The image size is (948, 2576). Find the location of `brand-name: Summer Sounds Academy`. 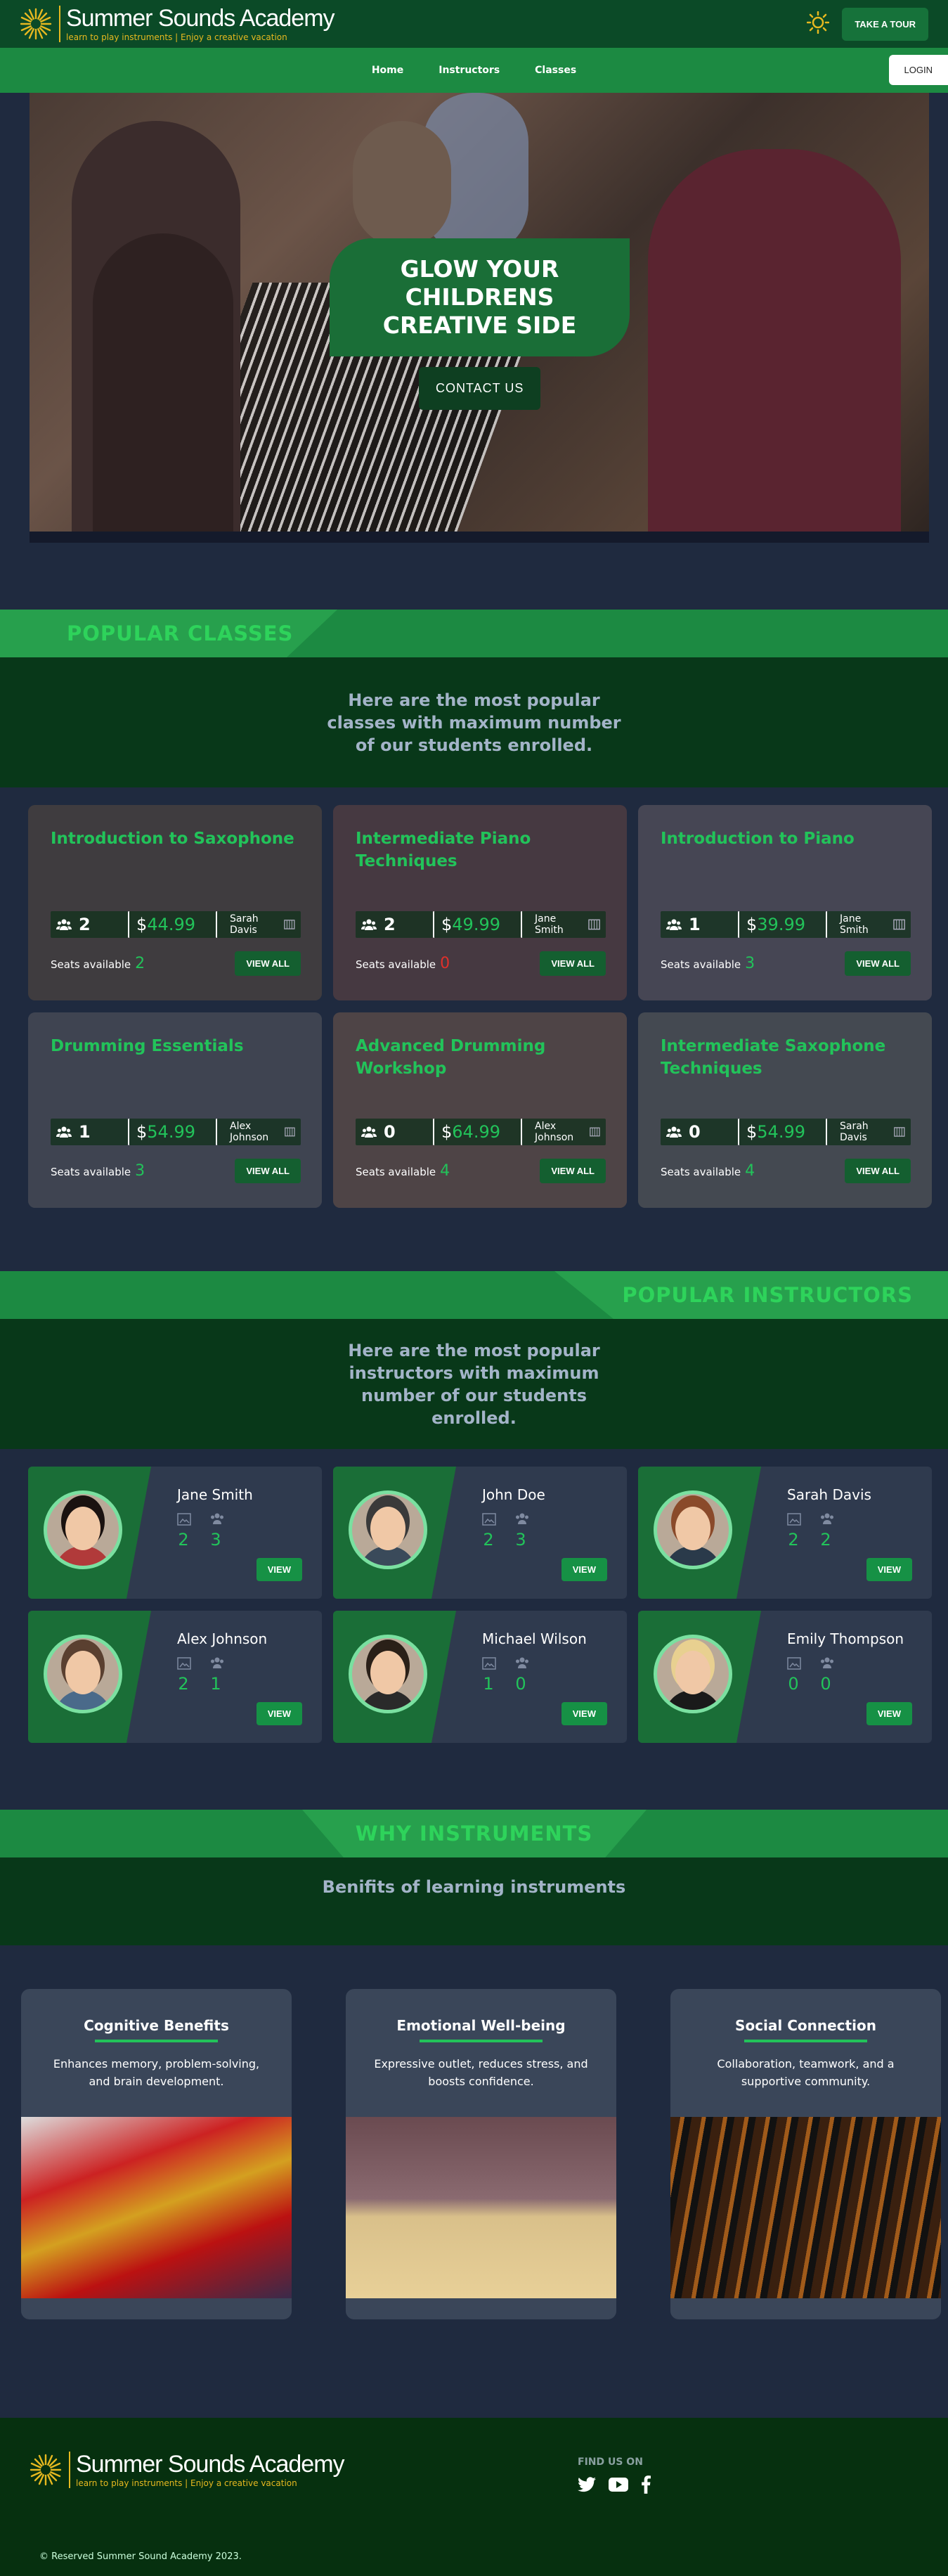

brand-name: Summer Sounds Academy is located at coordinates (201, 18).